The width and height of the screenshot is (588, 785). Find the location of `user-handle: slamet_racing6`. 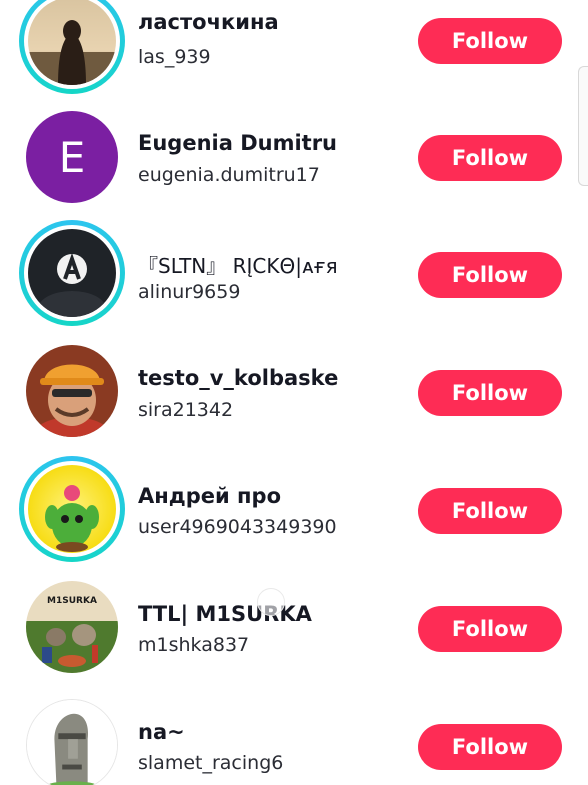

user-handle: slamet_racing6 is located at coordinates (211, 763).